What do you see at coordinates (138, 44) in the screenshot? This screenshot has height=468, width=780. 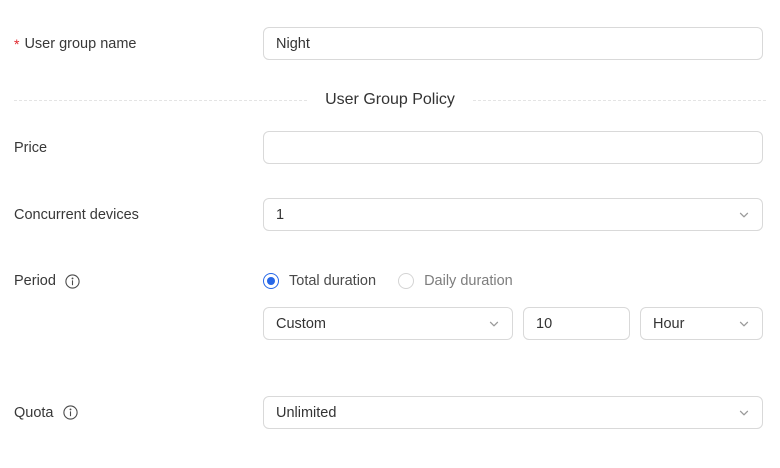 I see `user-group-name-label: * User group name` at bounding box center [138, 44].